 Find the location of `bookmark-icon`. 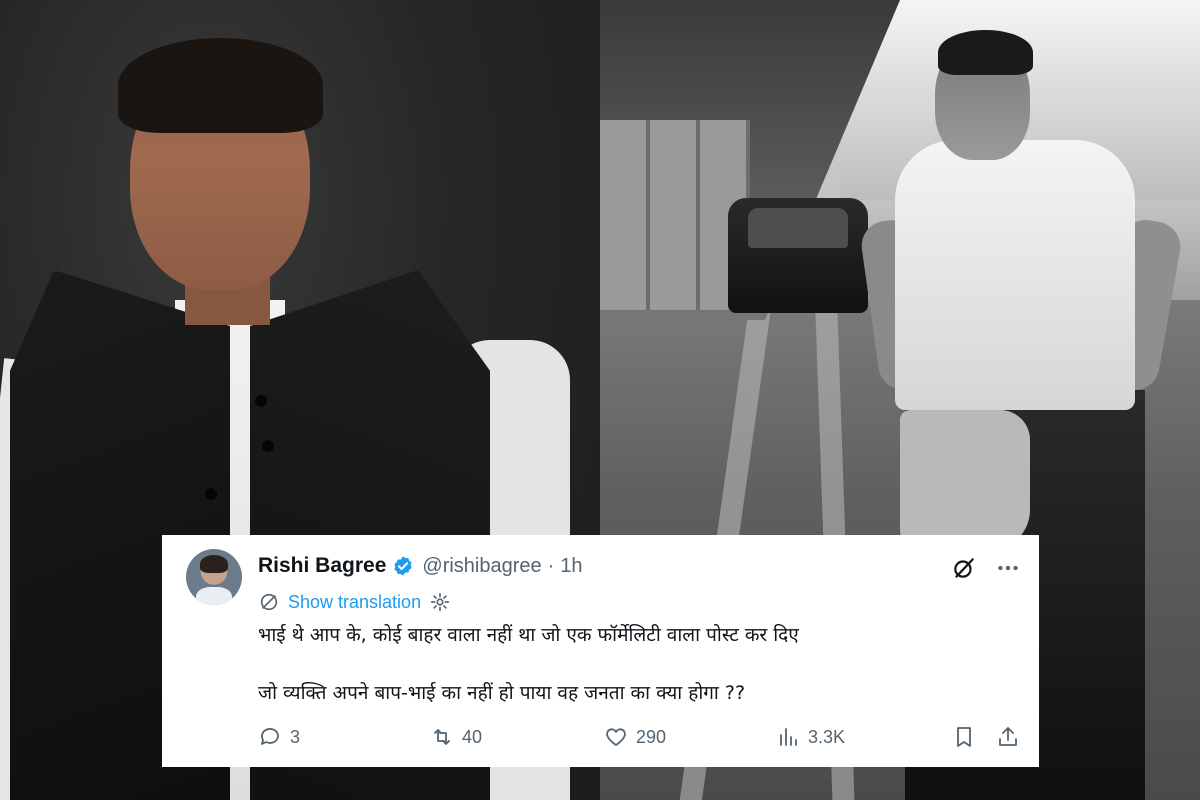

bookmark-icon is located at coordinates (964, 737).